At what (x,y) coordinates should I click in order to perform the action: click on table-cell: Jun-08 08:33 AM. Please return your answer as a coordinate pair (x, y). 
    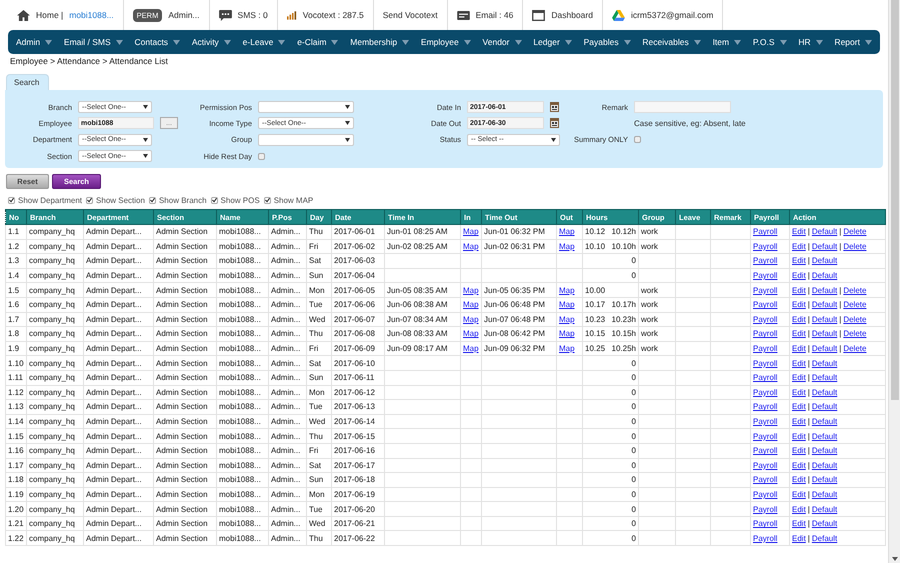
    Looking at the image, I should click on (422, 334).